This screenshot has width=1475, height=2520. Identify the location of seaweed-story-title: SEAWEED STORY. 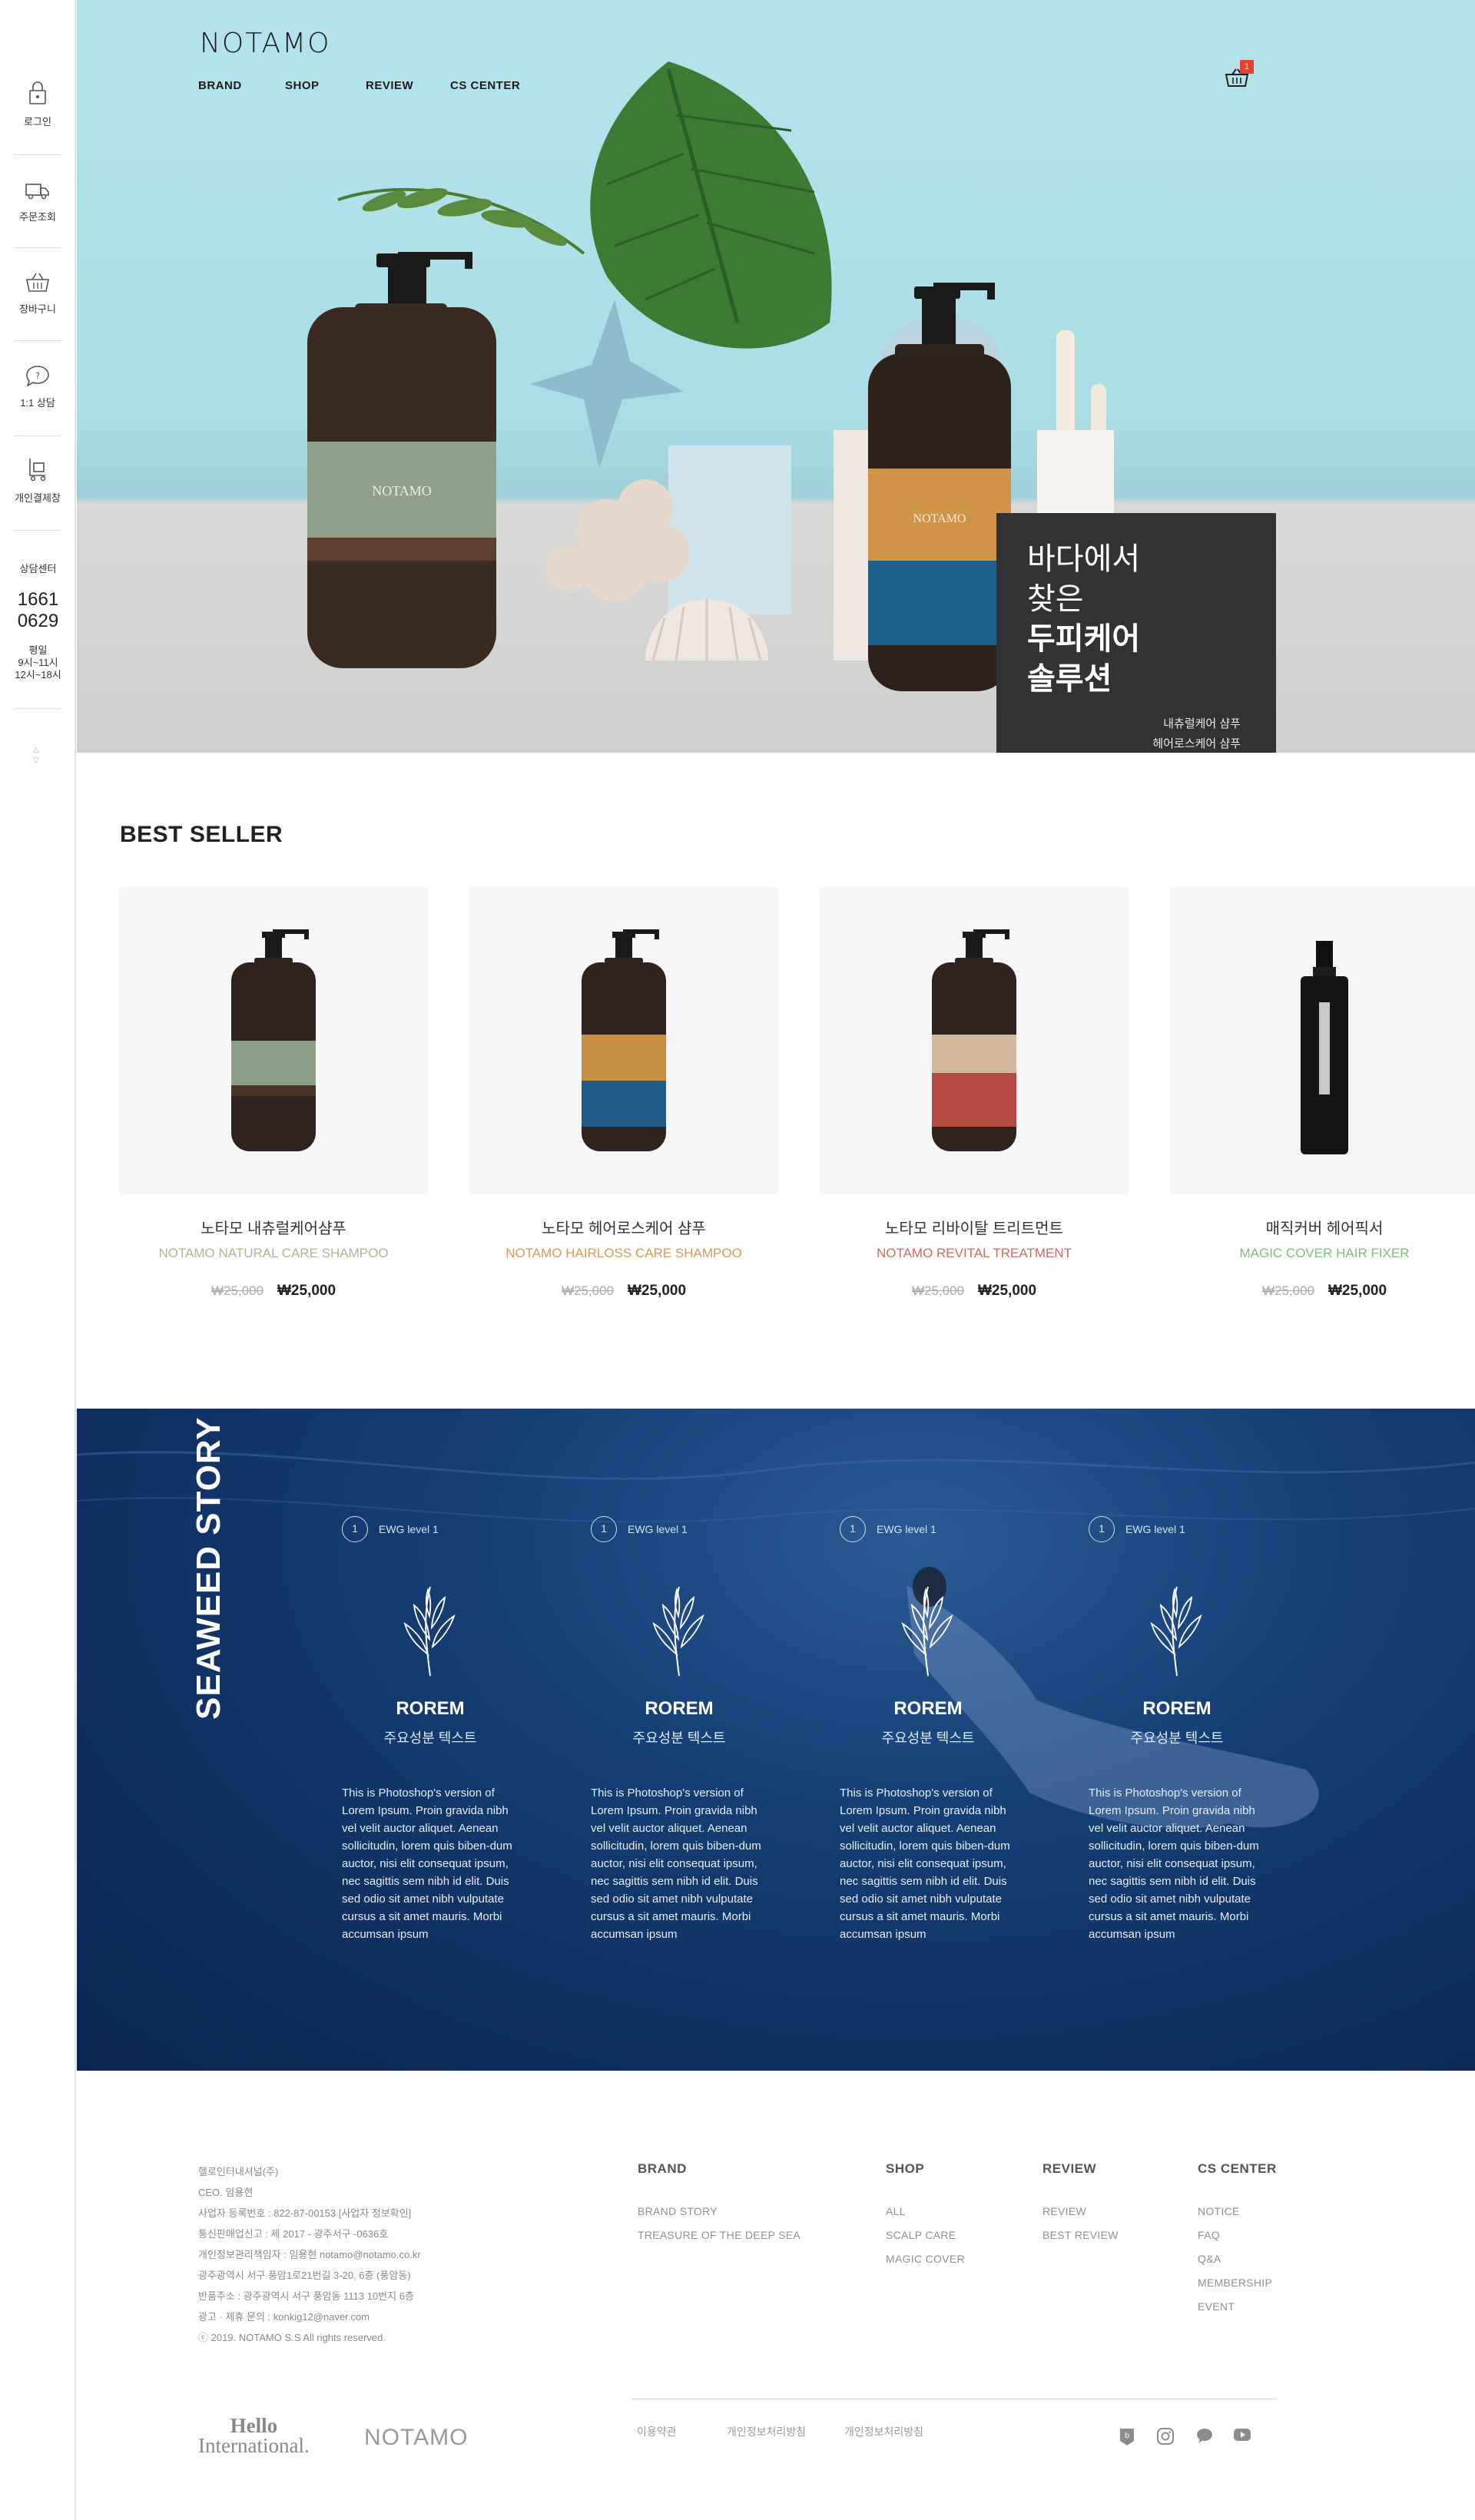
(208, 1568).